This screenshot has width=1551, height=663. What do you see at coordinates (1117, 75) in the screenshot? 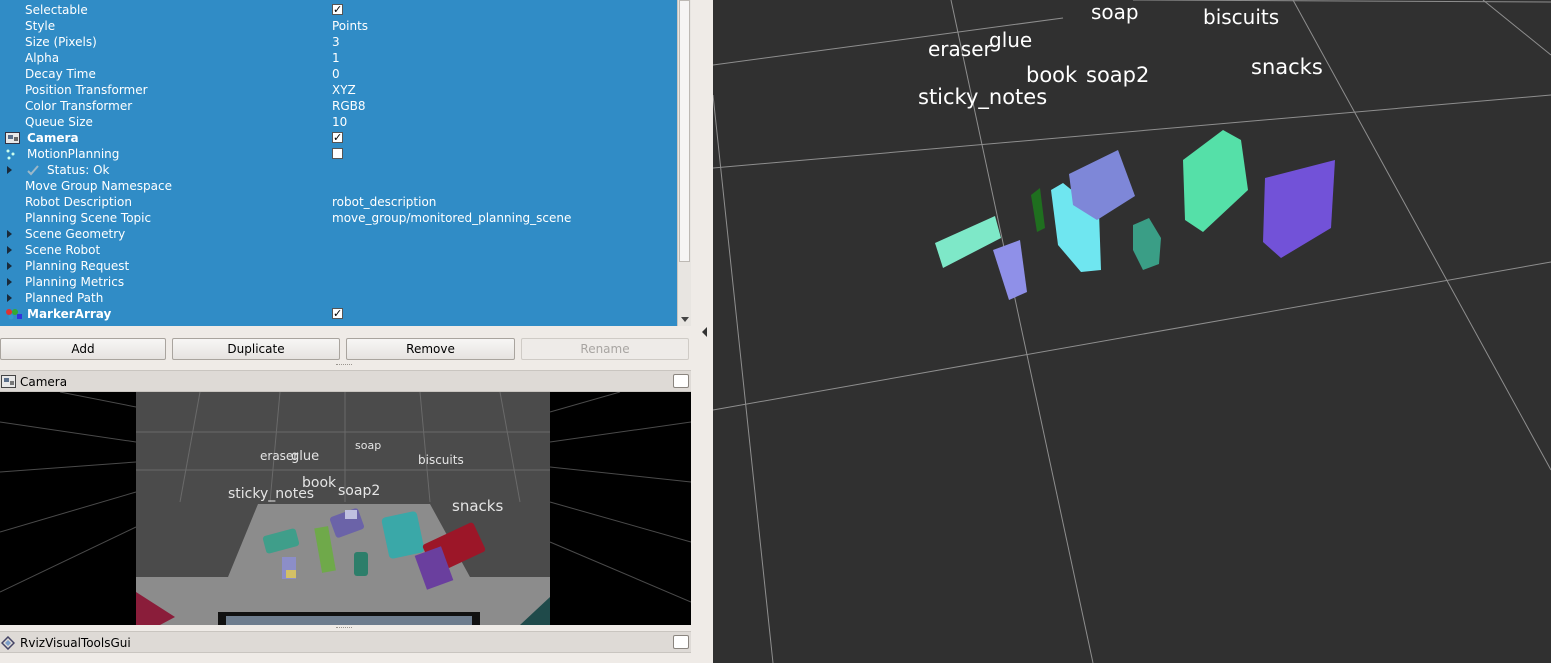
I see `viewport-label-soap2: soap2` at bounding box center [1117, 75].